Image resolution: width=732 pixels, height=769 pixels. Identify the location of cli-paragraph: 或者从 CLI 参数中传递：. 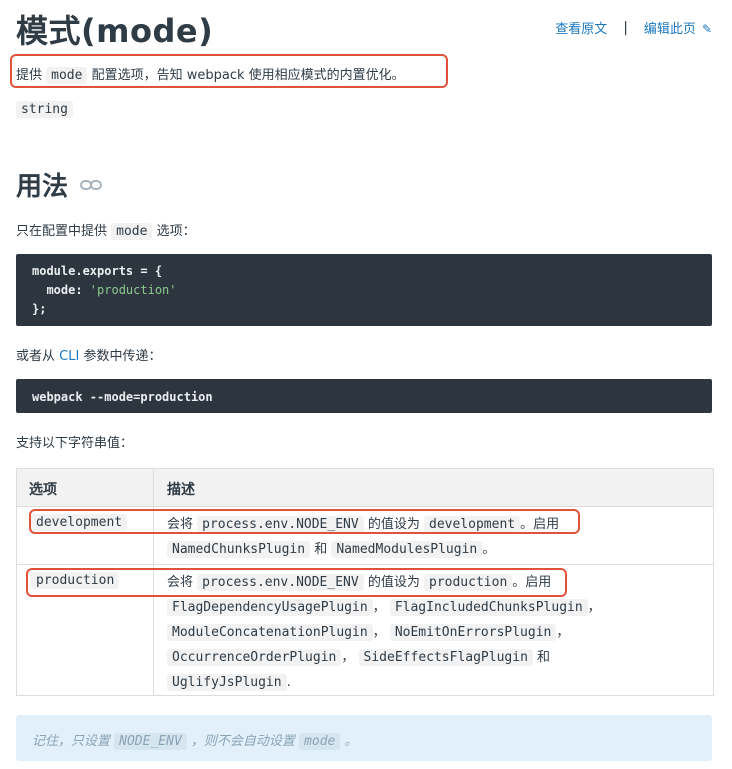
(88, 354).